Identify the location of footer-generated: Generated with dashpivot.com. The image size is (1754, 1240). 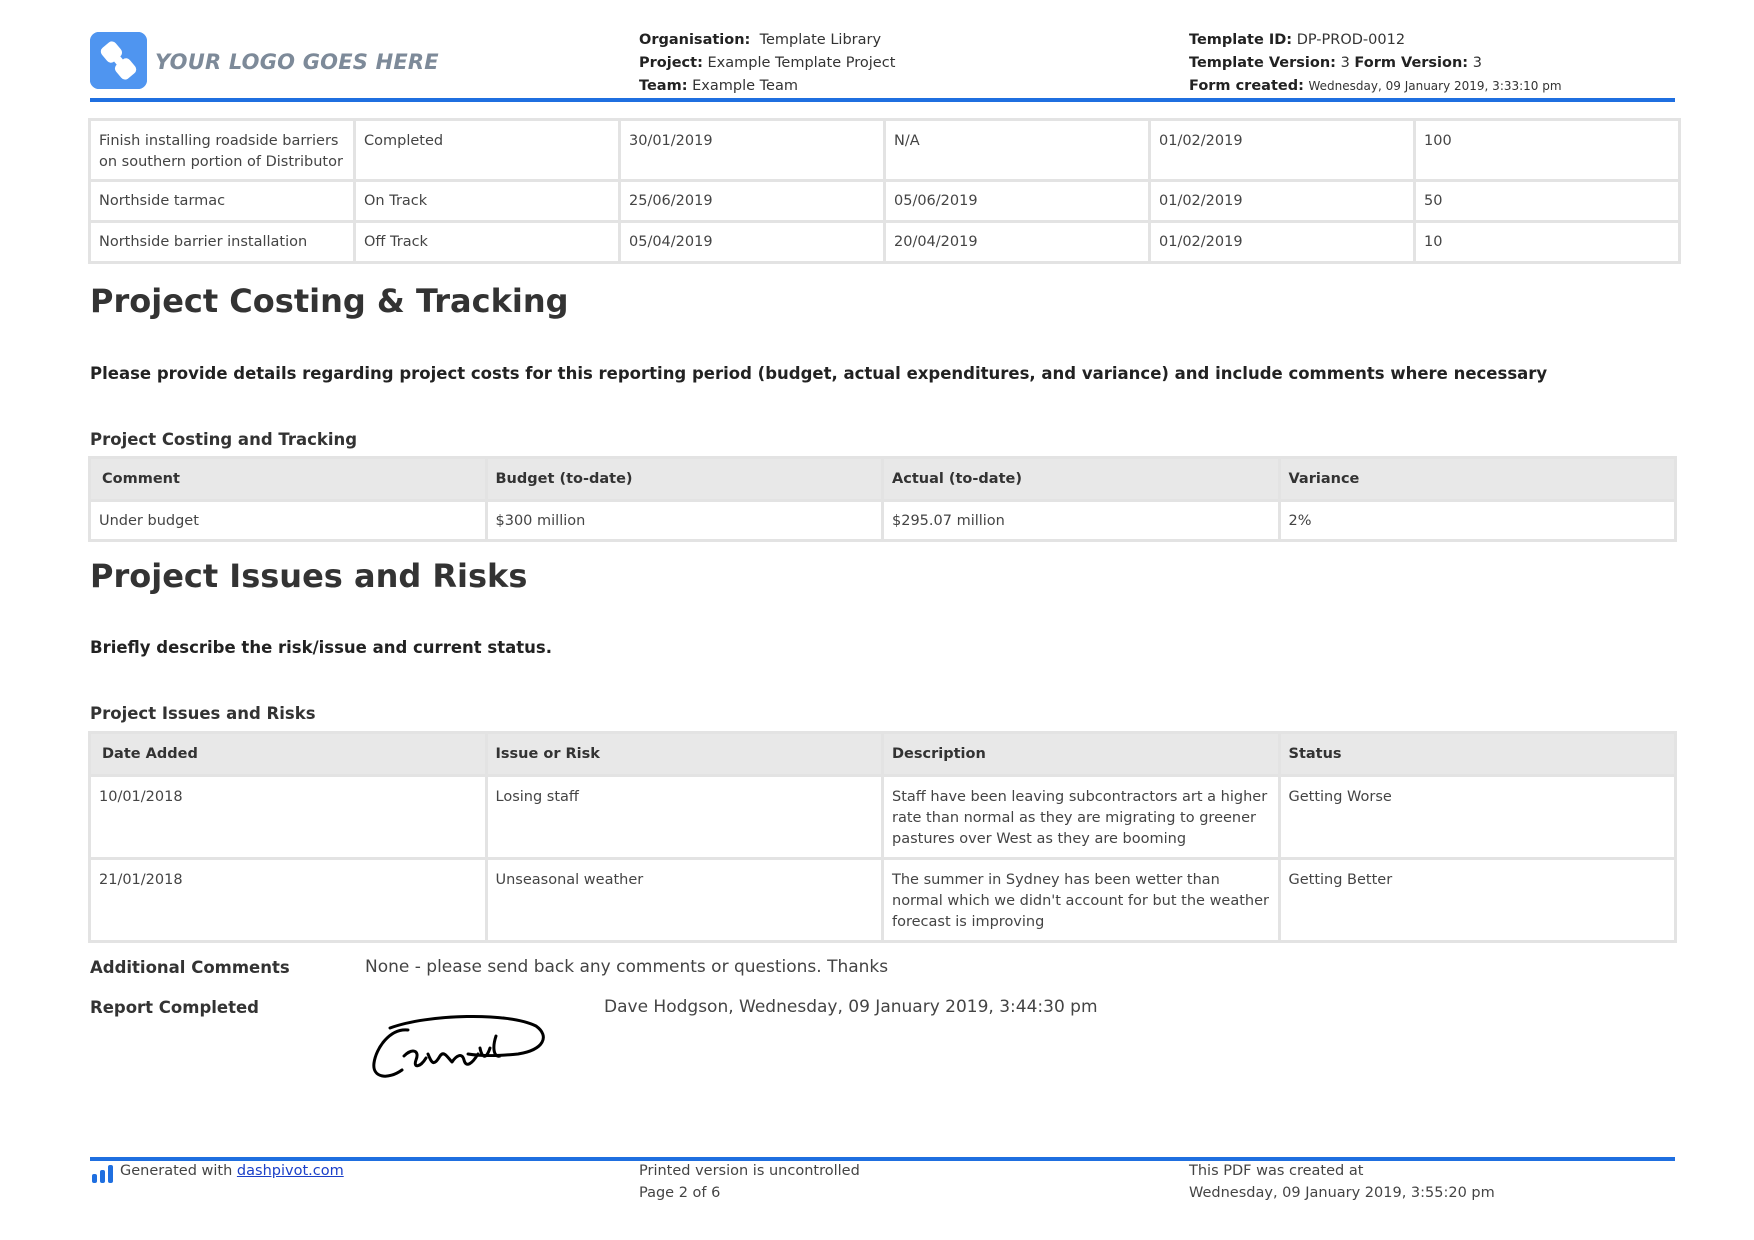
(232, 1171).